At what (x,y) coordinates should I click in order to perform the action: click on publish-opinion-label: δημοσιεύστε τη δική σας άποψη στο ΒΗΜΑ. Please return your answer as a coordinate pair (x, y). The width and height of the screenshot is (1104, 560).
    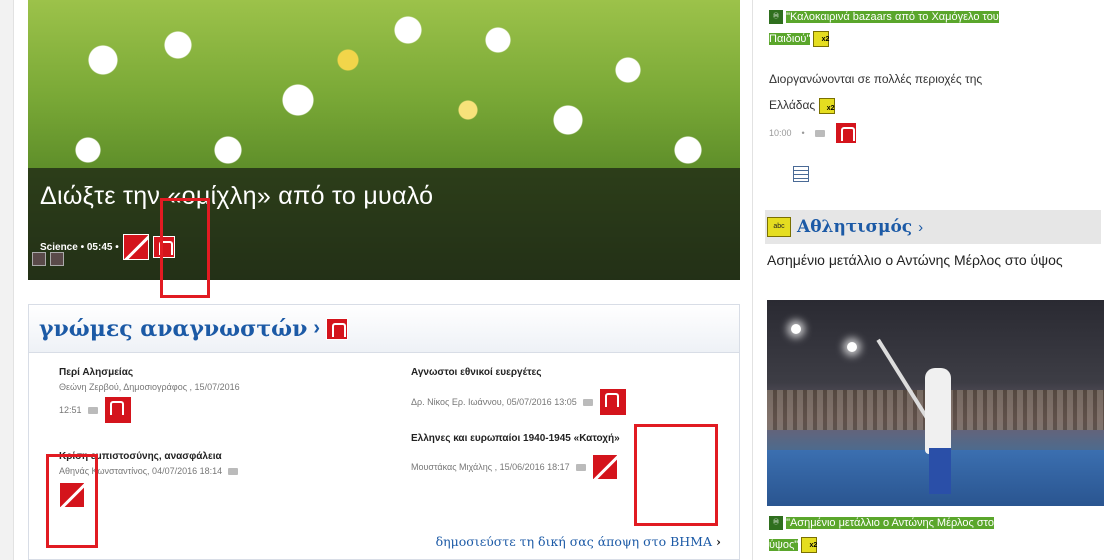
    Looking at the image, I should click on (574, 541).